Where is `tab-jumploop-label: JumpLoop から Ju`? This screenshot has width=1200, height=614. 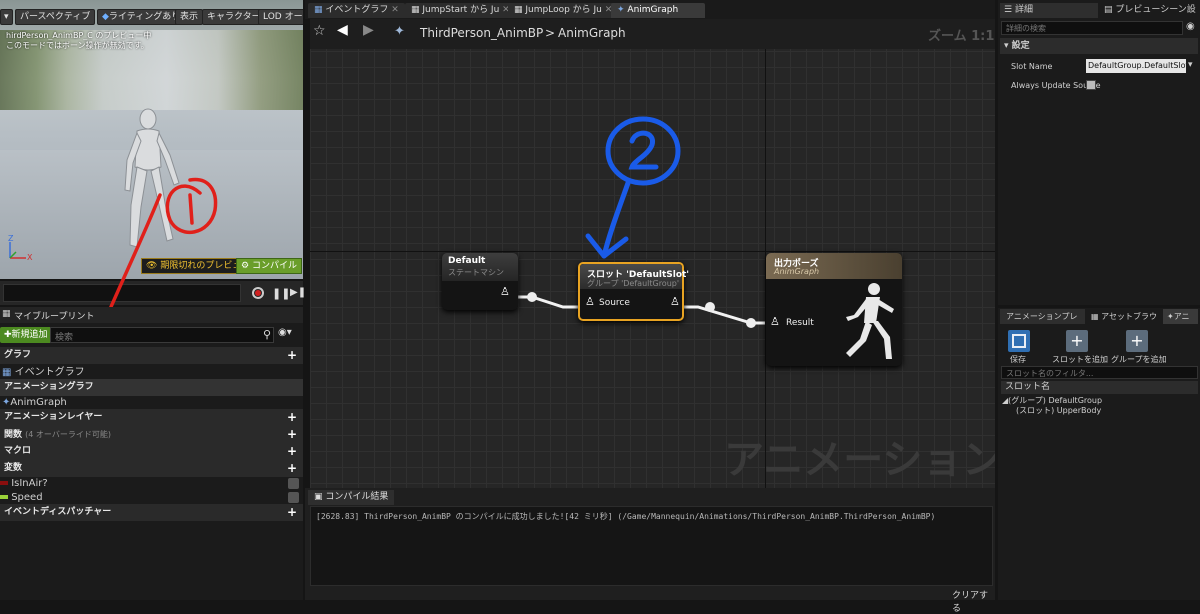 tab-jumploop-label: JumpLoop から Ju is located at coordinates (563, 10).